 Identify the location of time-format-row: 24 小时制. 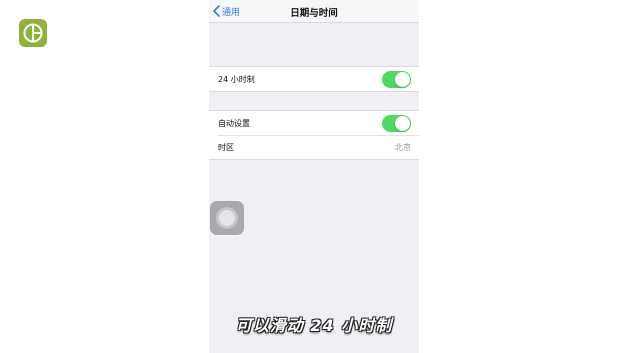
(314, 79).